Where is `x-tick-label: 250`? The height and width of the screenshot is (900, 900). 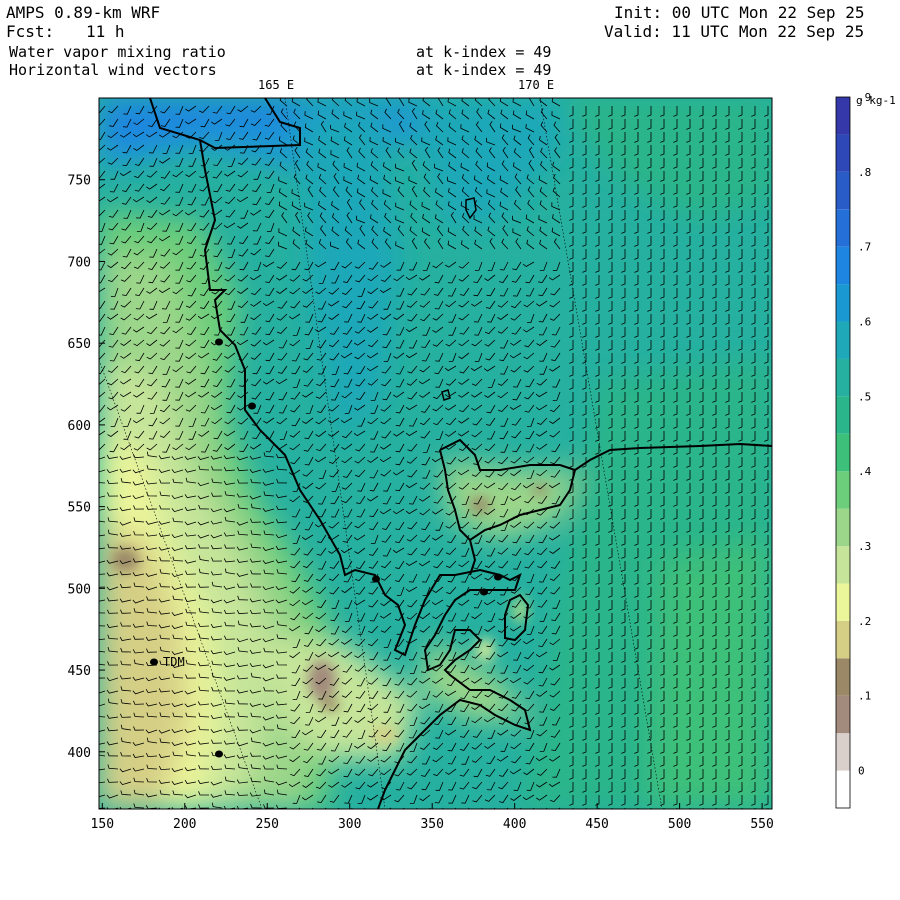 x-tick-label: 250 is located at coordinates (267, 824).